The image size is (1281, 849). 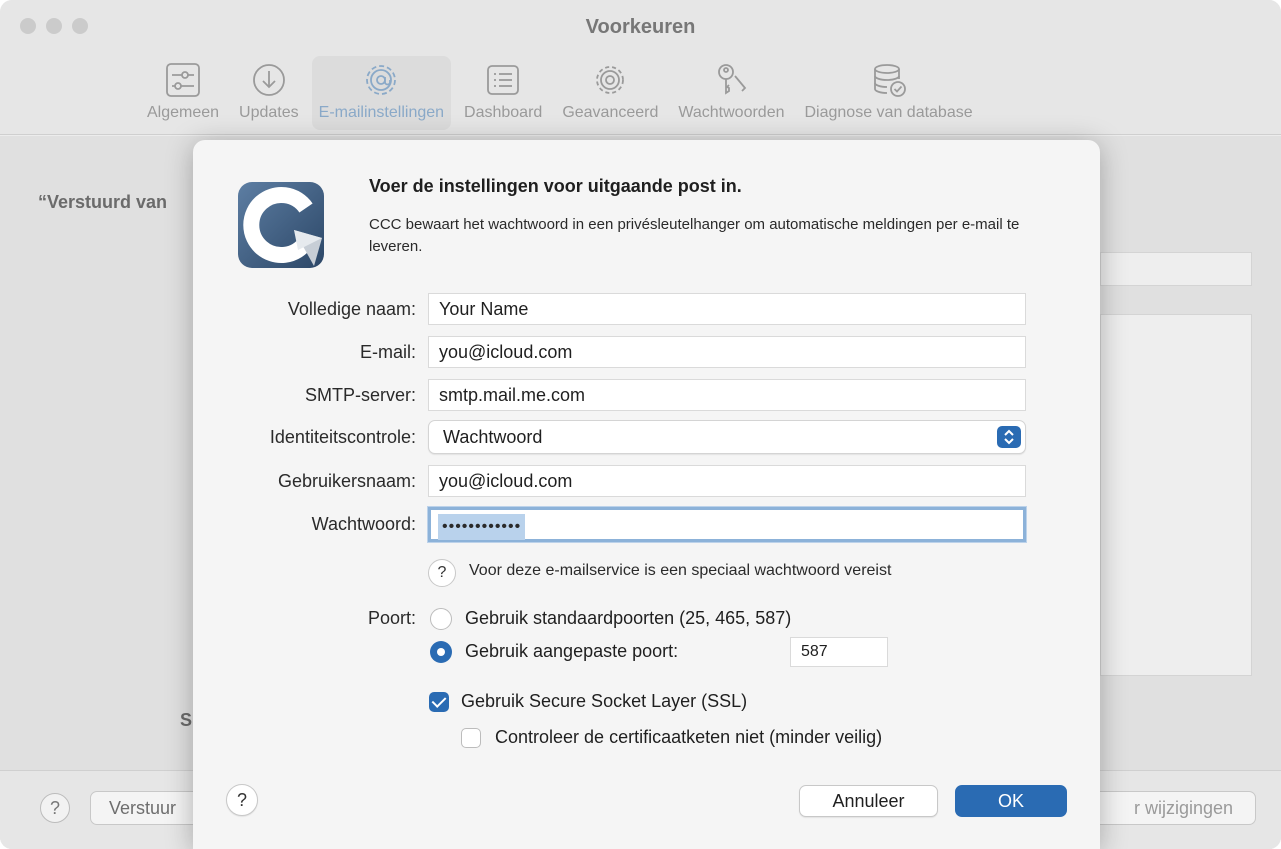 I want to click on background-label: S, so click(x=186, y=720).